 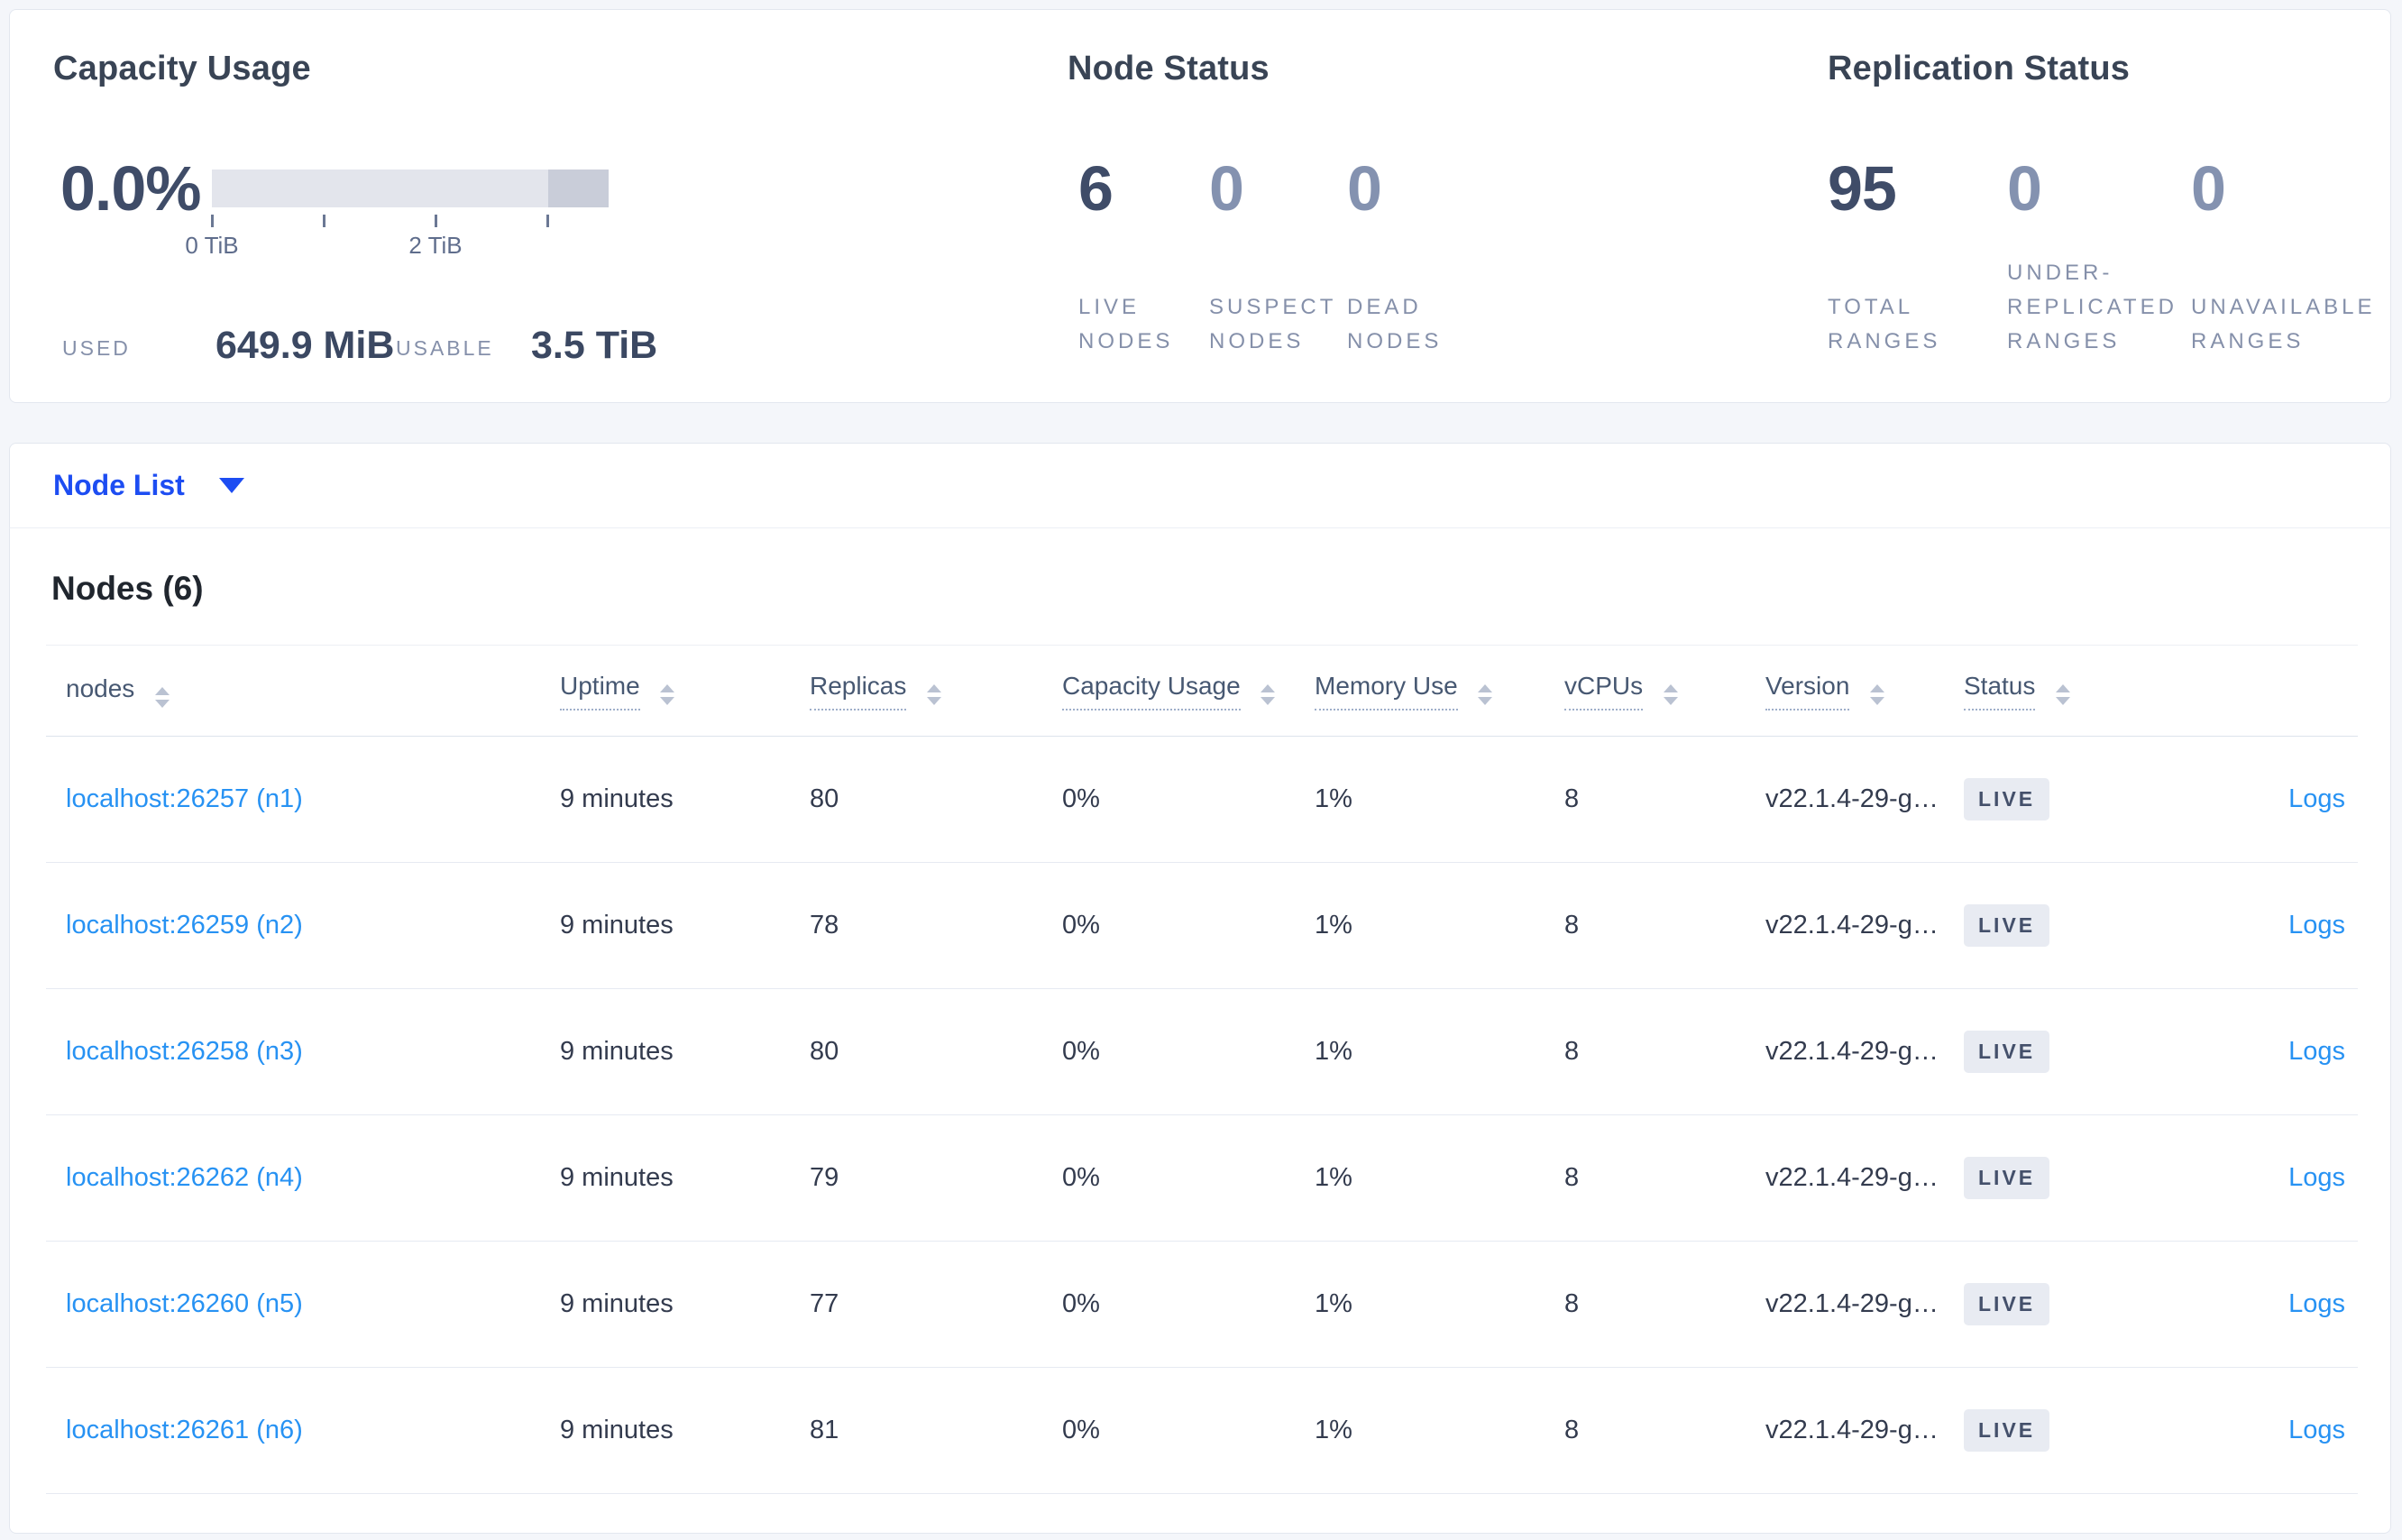 What do you see at coordinates (131, 188) in the screenshot?
I see `capacity-percent-value: 0.0%` at bounding box center [131, 188].